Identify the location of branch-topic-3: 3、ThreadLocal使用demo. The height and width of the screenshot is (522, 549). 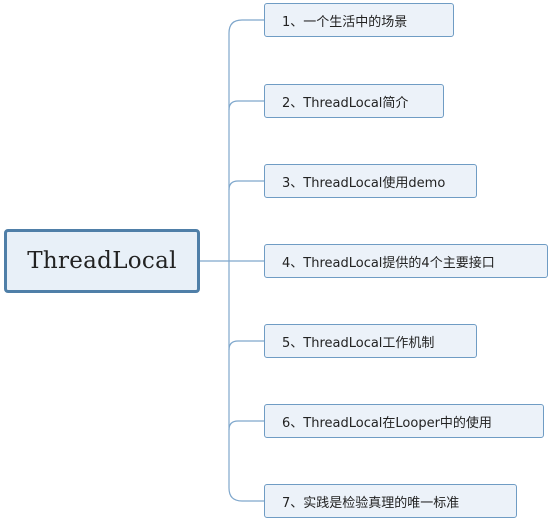
(370, 181).